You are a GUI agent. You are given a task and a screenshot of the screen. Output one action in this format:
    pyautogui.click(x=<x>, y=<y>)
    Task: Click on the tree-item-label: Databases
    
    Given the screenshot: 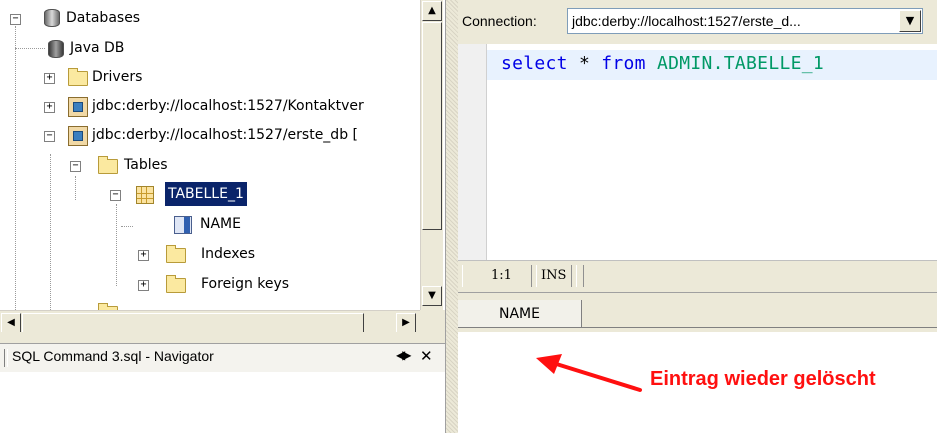 What is the action you would take?
    pyautogui.click(x=103, y=18)
    